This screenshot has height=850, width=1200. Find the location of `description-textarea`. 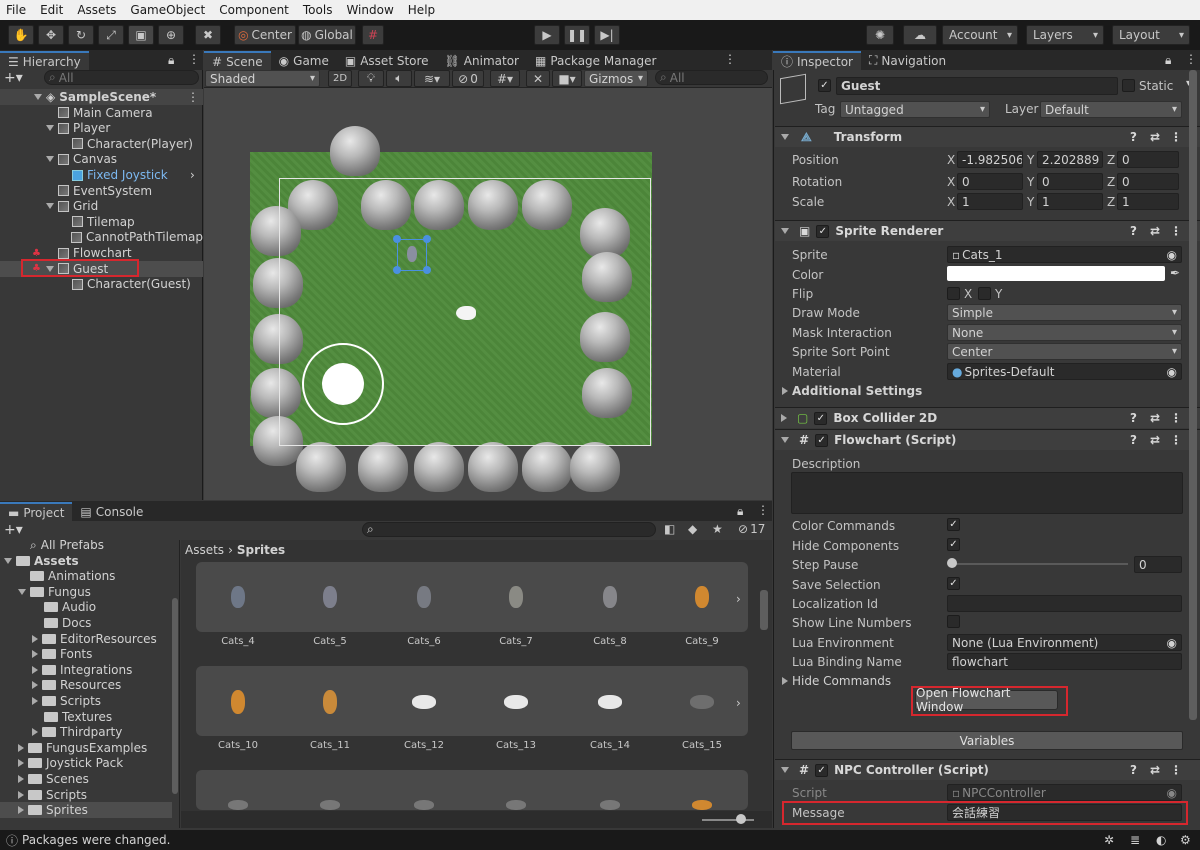

description-textarea is located at coordinates (987, 493).